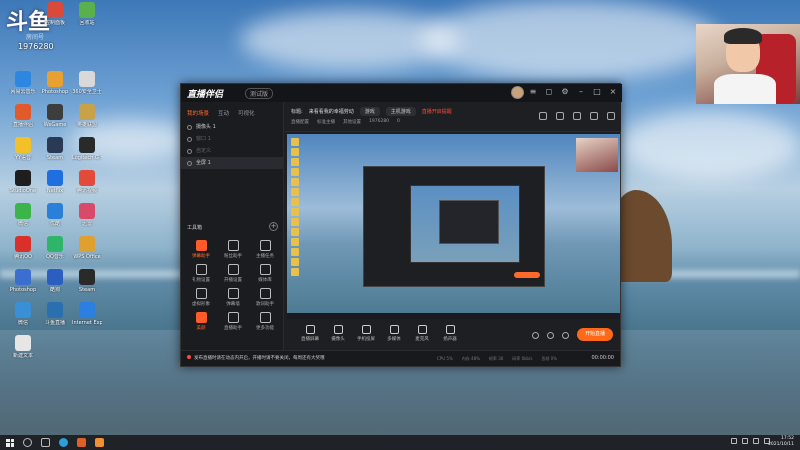 Image resolution: width=800 pixels, height=450 pixels. Describe the element at coordinates (265, 297) in the screenshot. I see `tool-item: 歌词助手` at that location.